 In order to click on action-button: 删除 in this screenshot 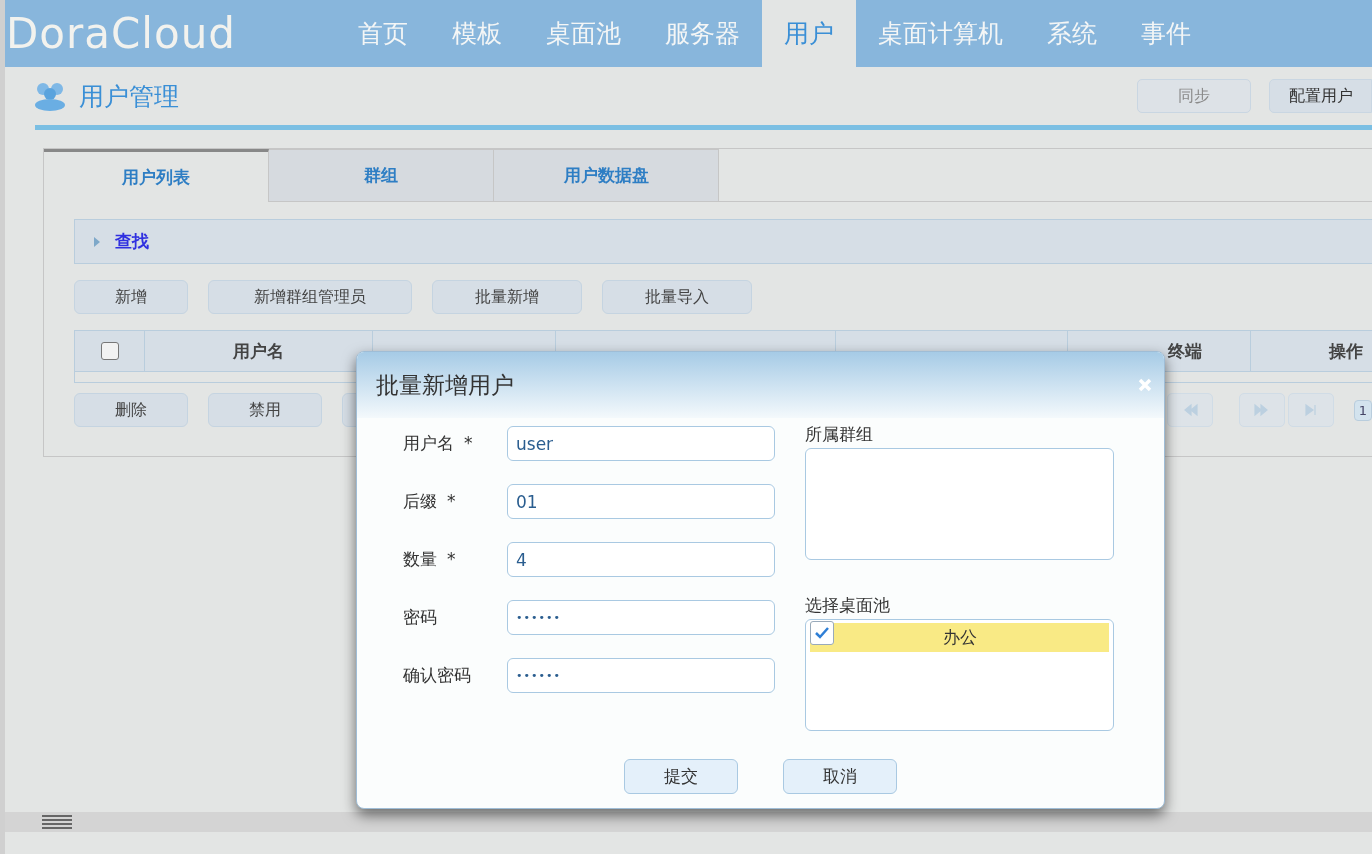, I will do `click(131, 410)`.